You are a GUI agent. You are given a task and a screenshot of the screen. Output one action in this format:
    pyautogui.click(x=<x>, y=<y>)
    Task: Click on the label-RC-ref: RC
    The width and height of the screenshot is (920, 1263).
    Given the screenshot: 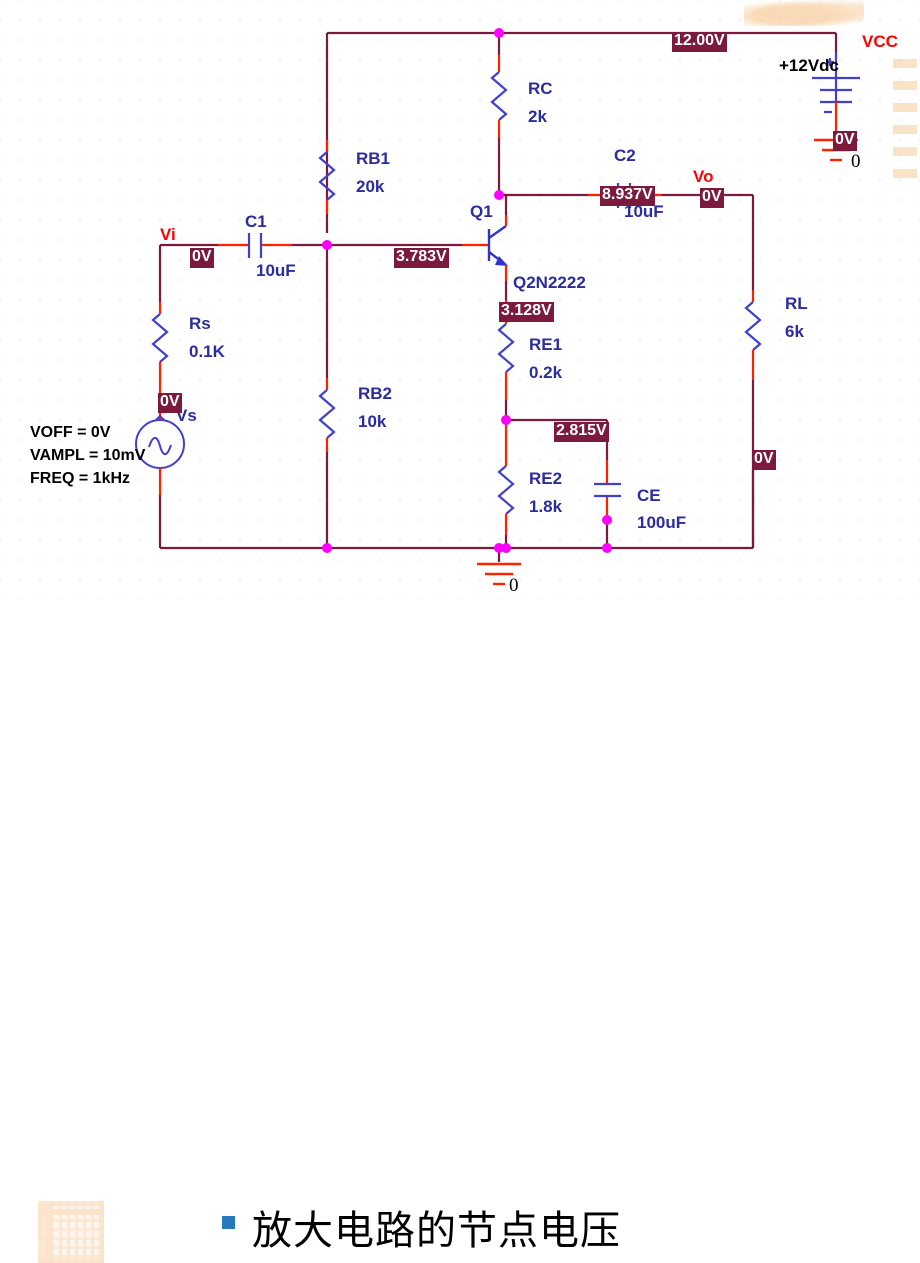 What is the action you would take?
    pyautogui.click(x=540, y=88)
    